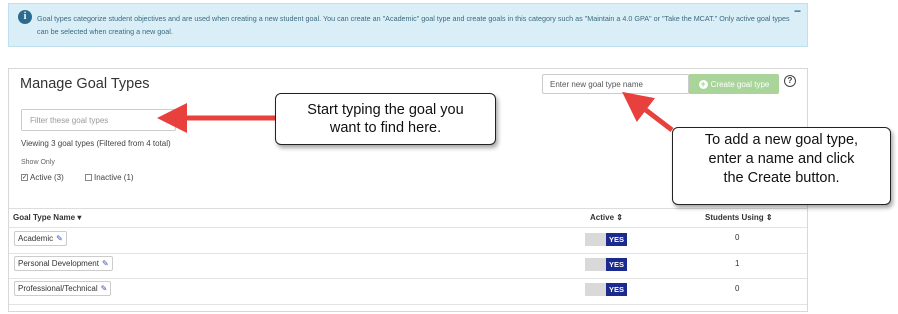  Describe the element at coordinates (385, 128) in the screenshot. I see `callout-line: want to find here.` at that location.